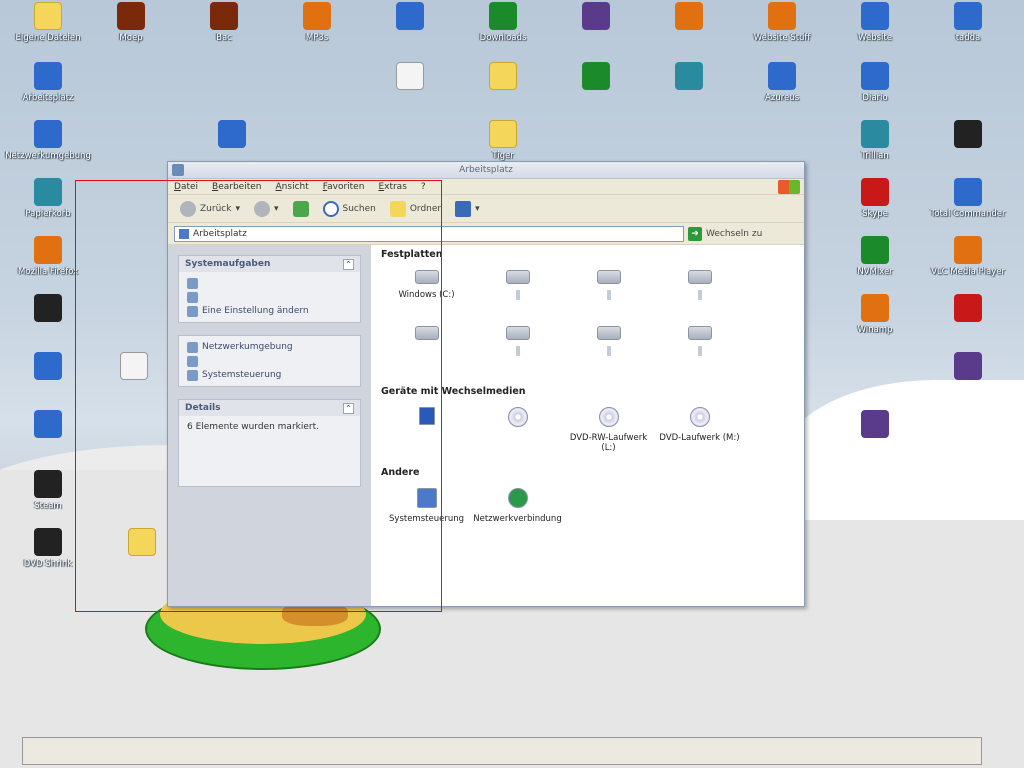 The width and height of the screenshot is (1024, 768). What do you see at coordinates (968, 16) in the screenshot?
I see `tadda-icon` at bounding box center [968, 16].